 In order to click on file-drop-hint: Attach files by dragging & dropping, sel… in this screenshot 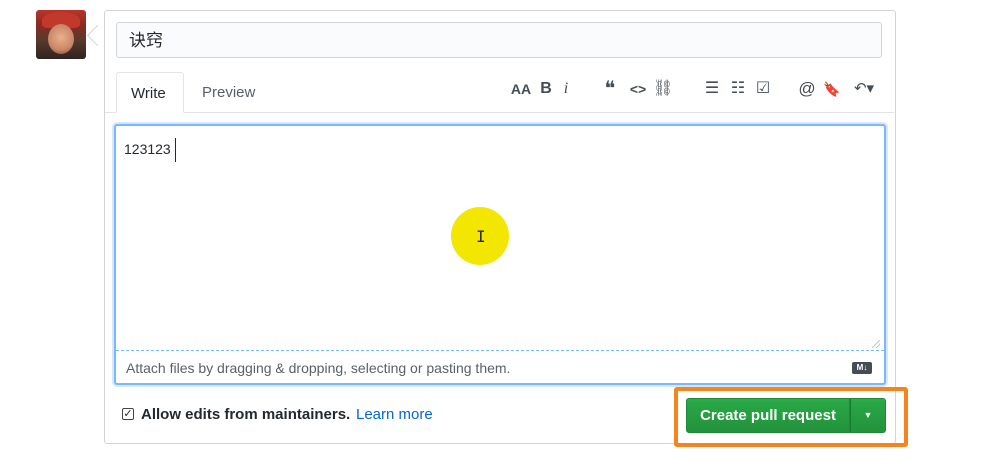, I will do `click(318, 368)`.